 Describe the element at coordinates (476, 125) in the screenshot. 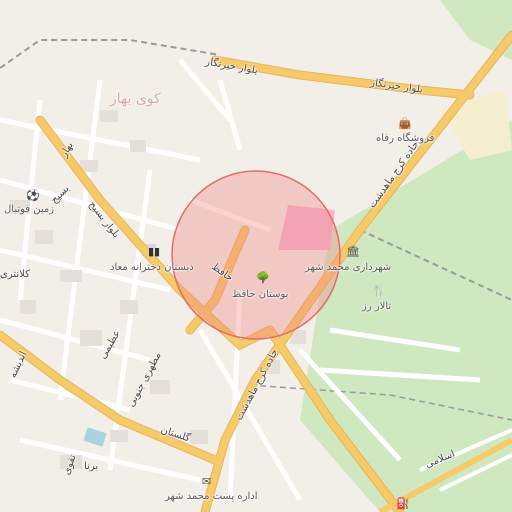

I see `sand-area` at that location.